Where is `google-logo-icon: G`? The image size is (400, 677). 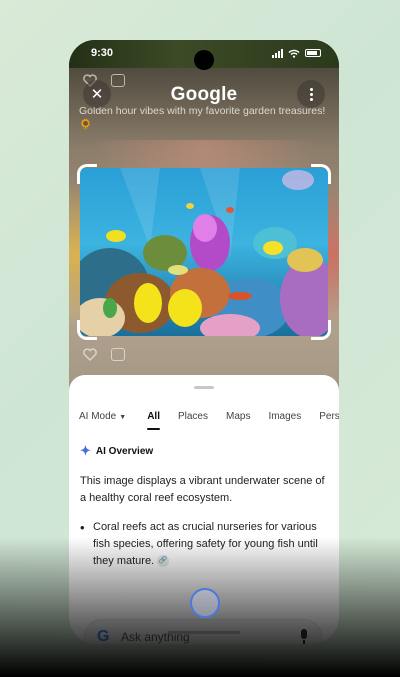 google-logo-icon: G is located at coordinates (103, 636).